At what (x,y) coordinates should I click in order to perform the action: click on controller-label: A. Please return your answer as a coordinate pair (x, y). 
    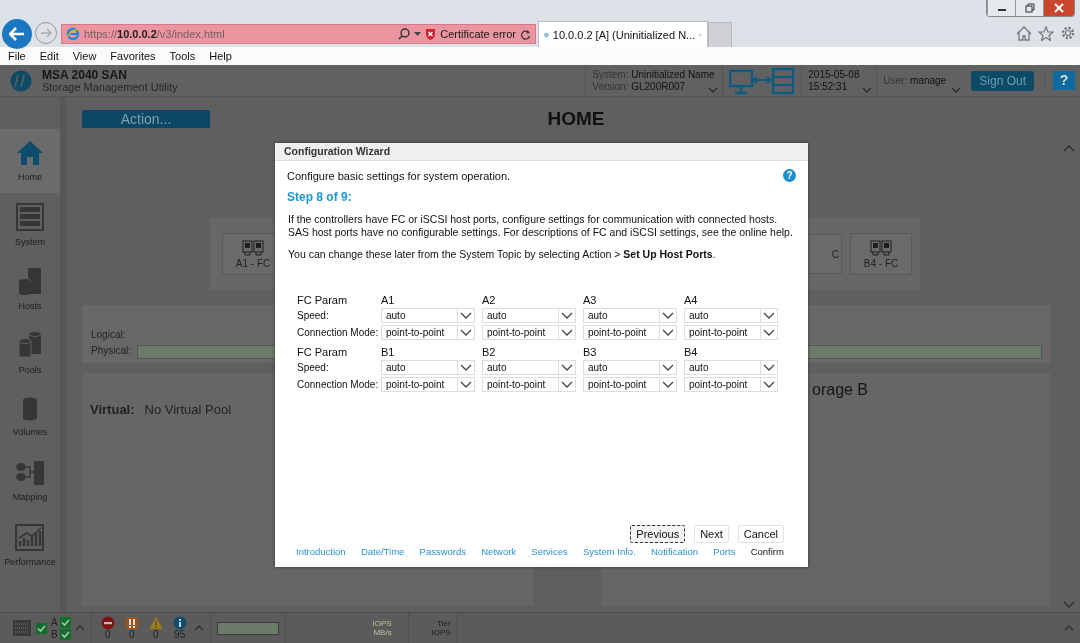
    Looking at the image, I should click on (54, 622).